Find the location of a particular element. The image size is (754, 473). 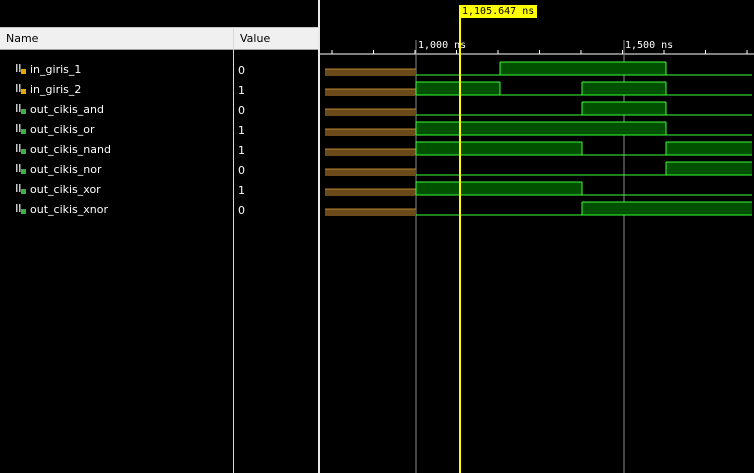

signal-name: out_cikis_and is located at coordinates (67, 109).